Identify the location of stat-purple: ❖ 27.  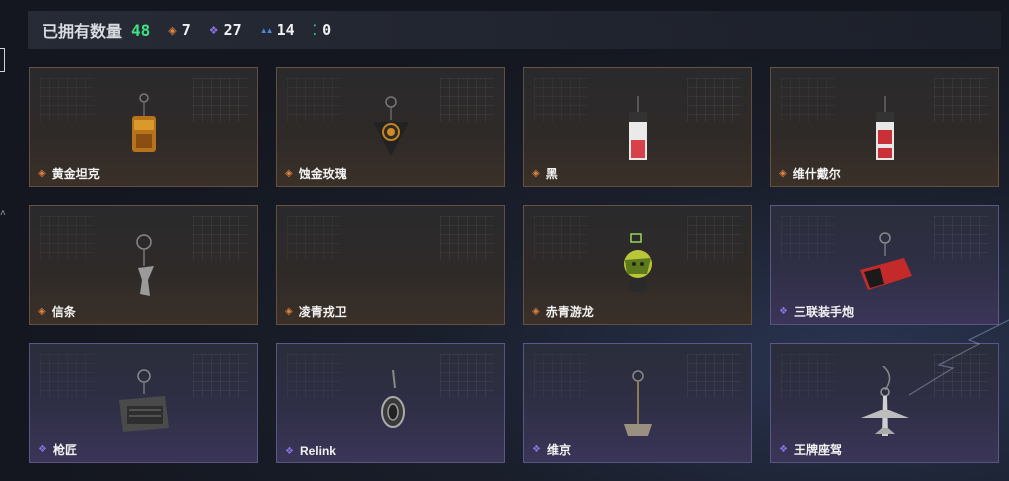
(225, 30).